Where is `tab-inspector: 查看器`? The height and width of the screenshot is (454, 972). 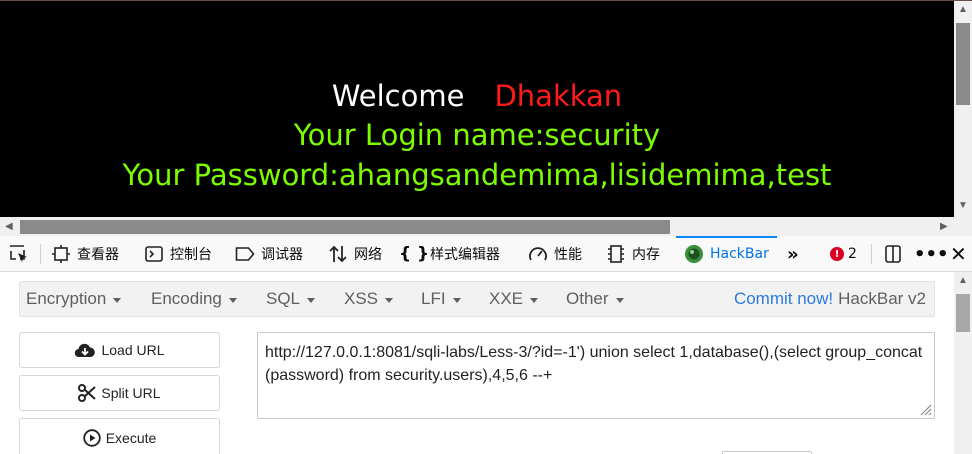 tab-inspector: 查看器 is located at coordinates (85, 254).